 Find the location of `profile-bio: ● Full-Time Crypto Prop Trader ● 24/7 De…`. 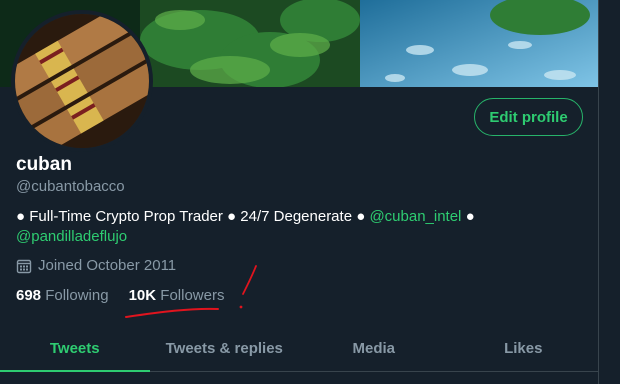

profile-bio: ● Full-Time Crypto Prop Trader ● 24/7 De… is located at coordinates (251, 227).